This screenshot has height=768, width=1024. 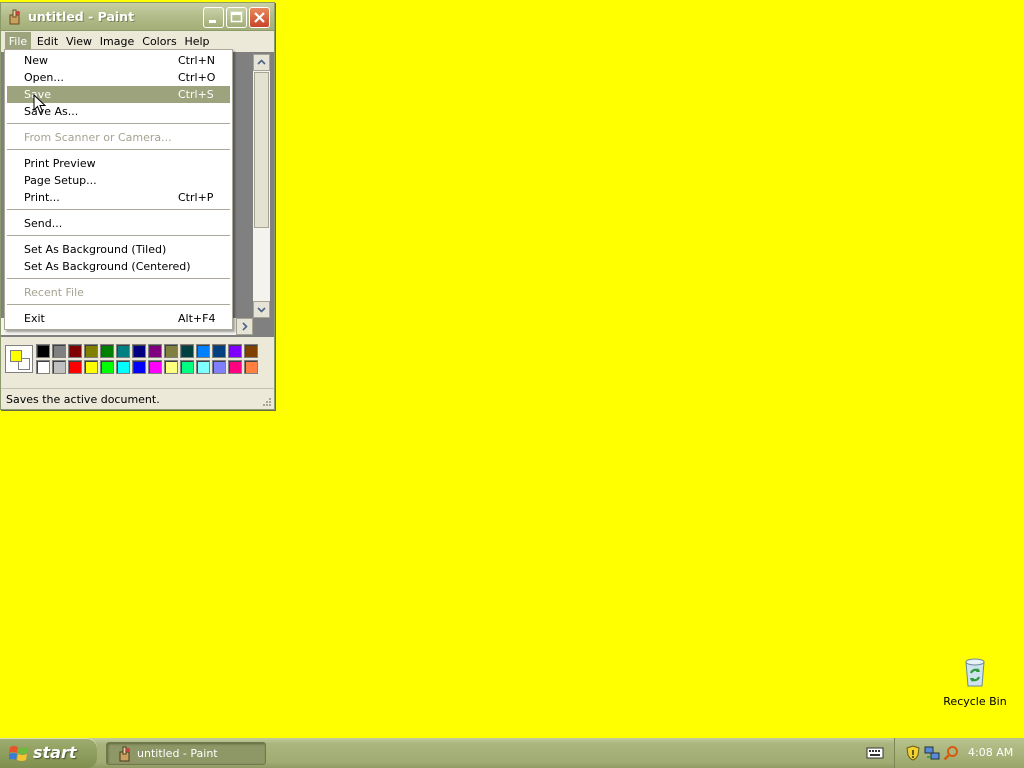 I want to click on chevron-down-icon, so click(x=261, y=310).